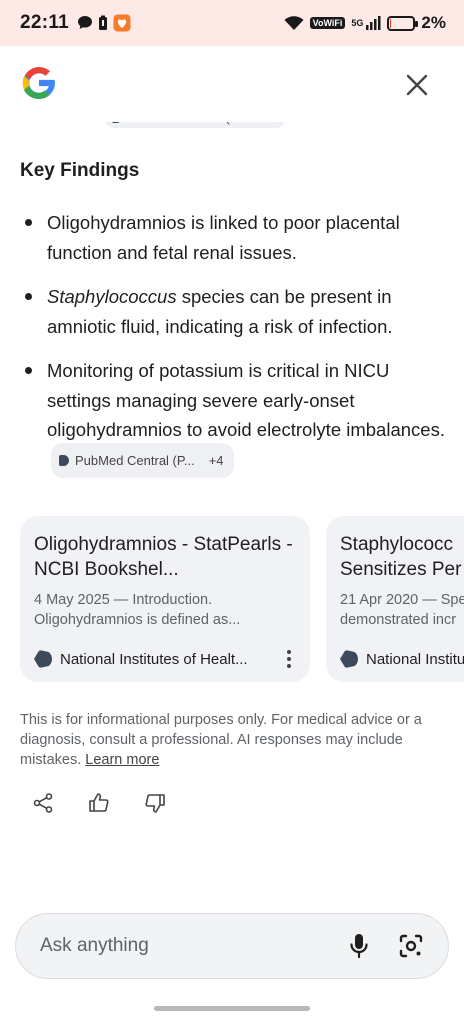 The height and width of the screenshot is (1023, 464). What do you see at coordinates (216, 460) in the screenshot?
I see `chip-count: +4` at bounding box center [216, 460].